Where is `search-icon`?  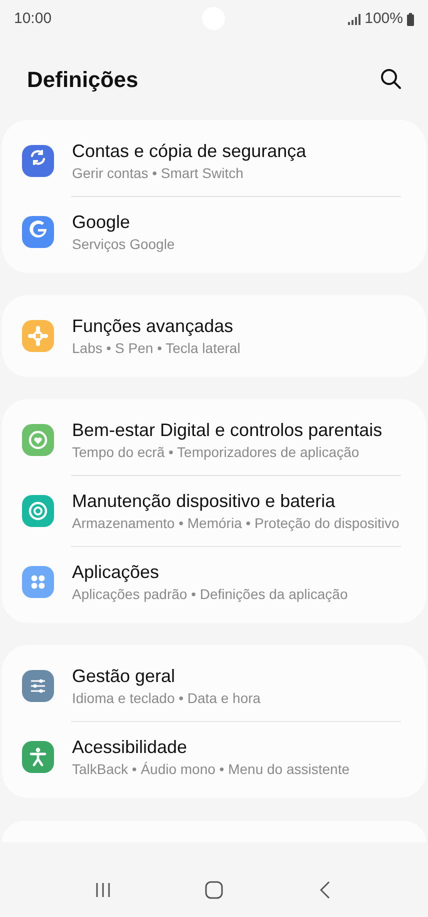
search-icon is located at coordinates (391, 79).